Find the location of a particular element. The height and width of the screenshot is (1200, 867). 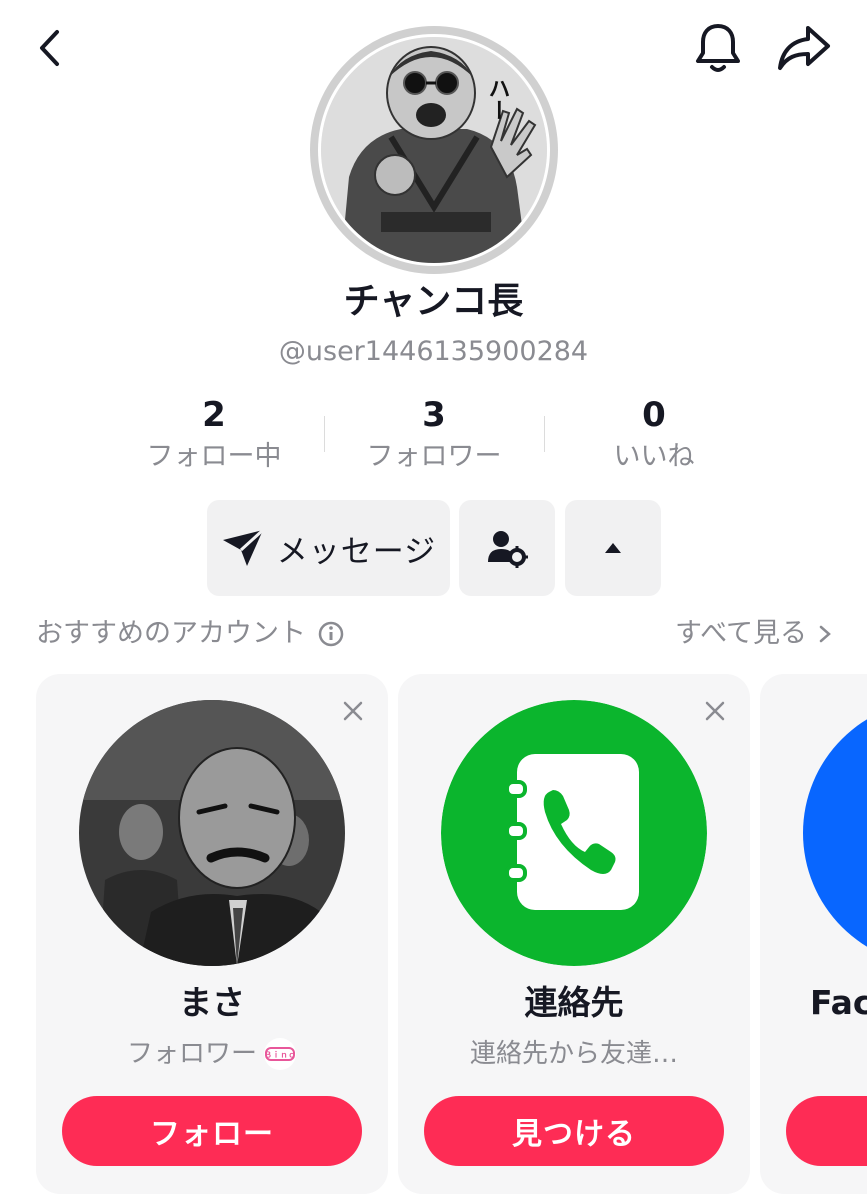

following-label: フォロー中 is located at coordinates (214, 456).